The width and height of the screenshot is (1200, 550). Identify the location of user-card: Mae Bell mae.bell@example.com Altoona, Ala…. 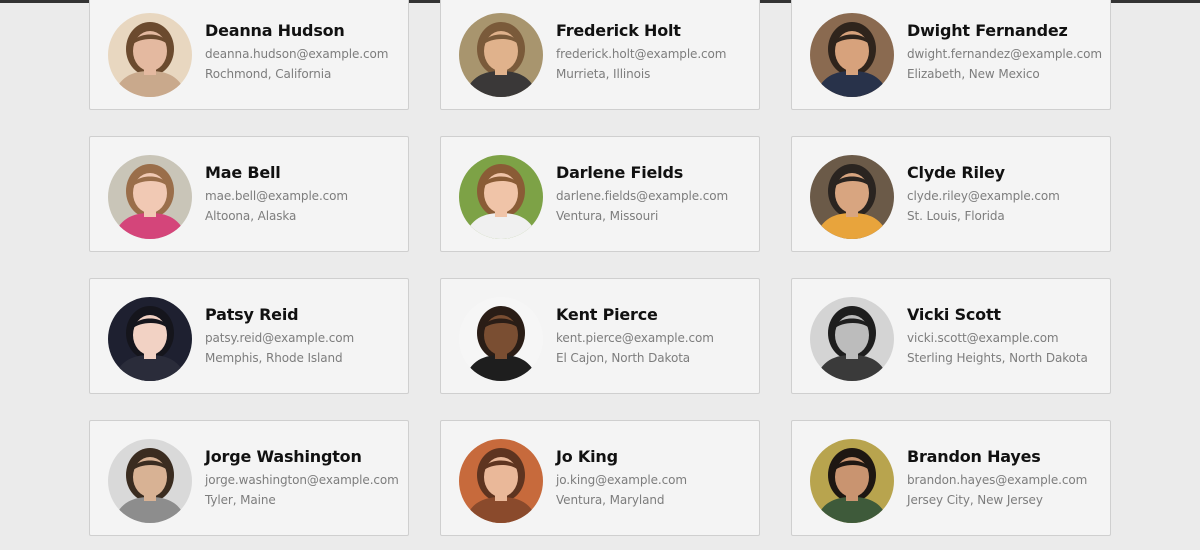
(249, 194).